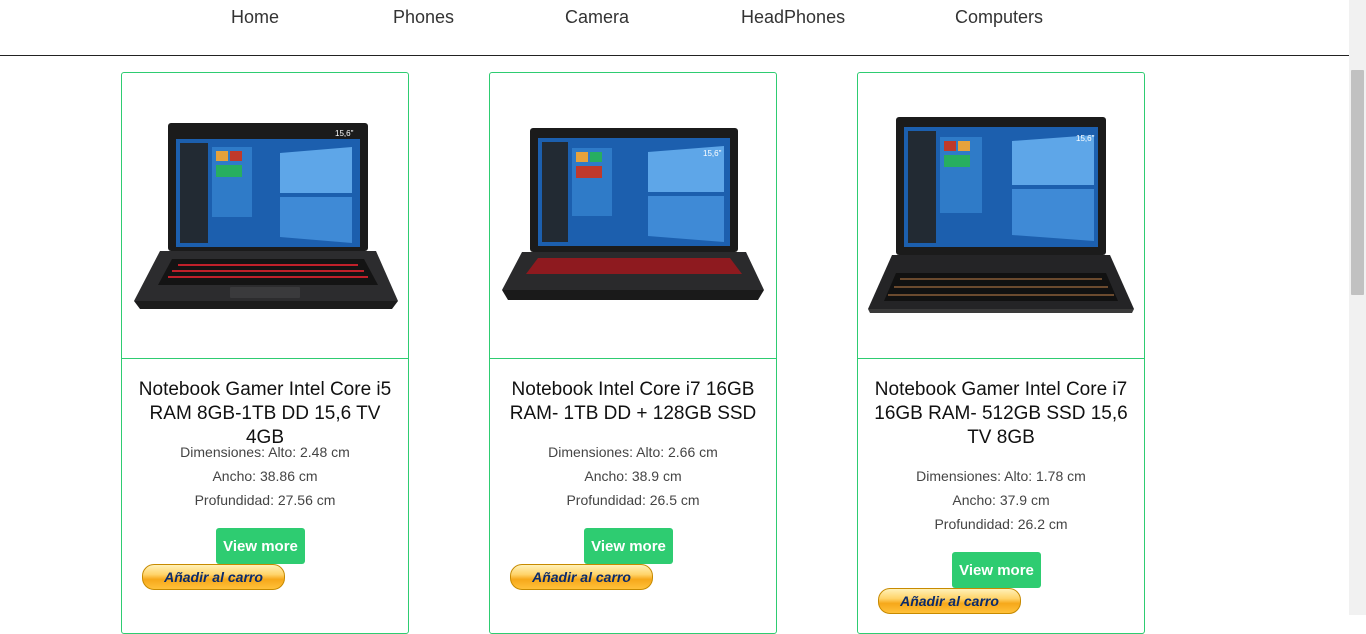 Image resolution: width=1366 pixels, height=634 pixels. I want to click on product-dimension-width: Ancho: 38.86 cm, so click(265, 476).